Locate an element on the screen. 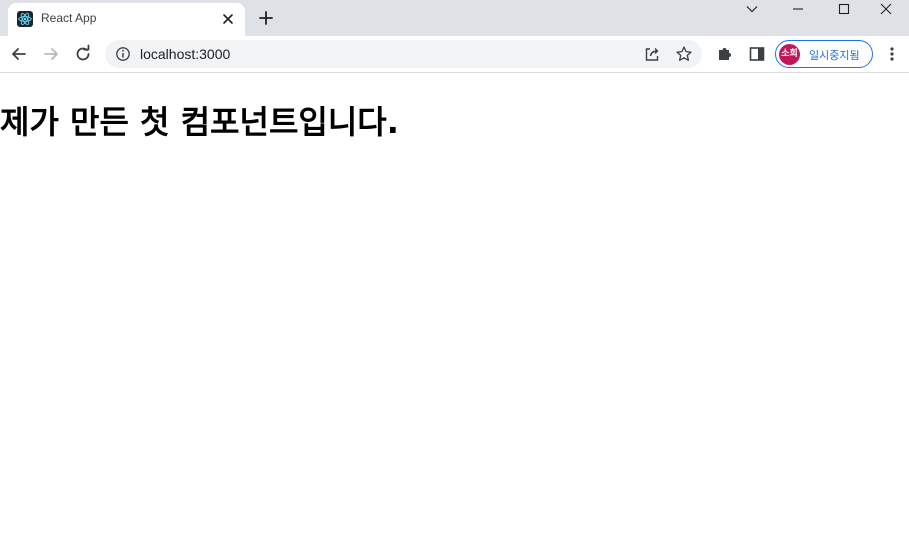 Image resolution: width=909 pixels, height=539 pixels. browser-chrome: React App localhost:3000 소희 일시중지됨 is located at coordinates (454, 36).